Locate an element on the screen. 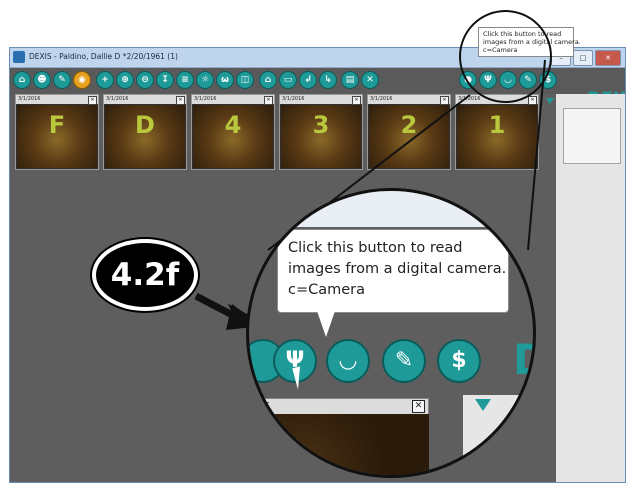 The image size is (636, 490). image-label: 3 is located at coordinates (321, 125).